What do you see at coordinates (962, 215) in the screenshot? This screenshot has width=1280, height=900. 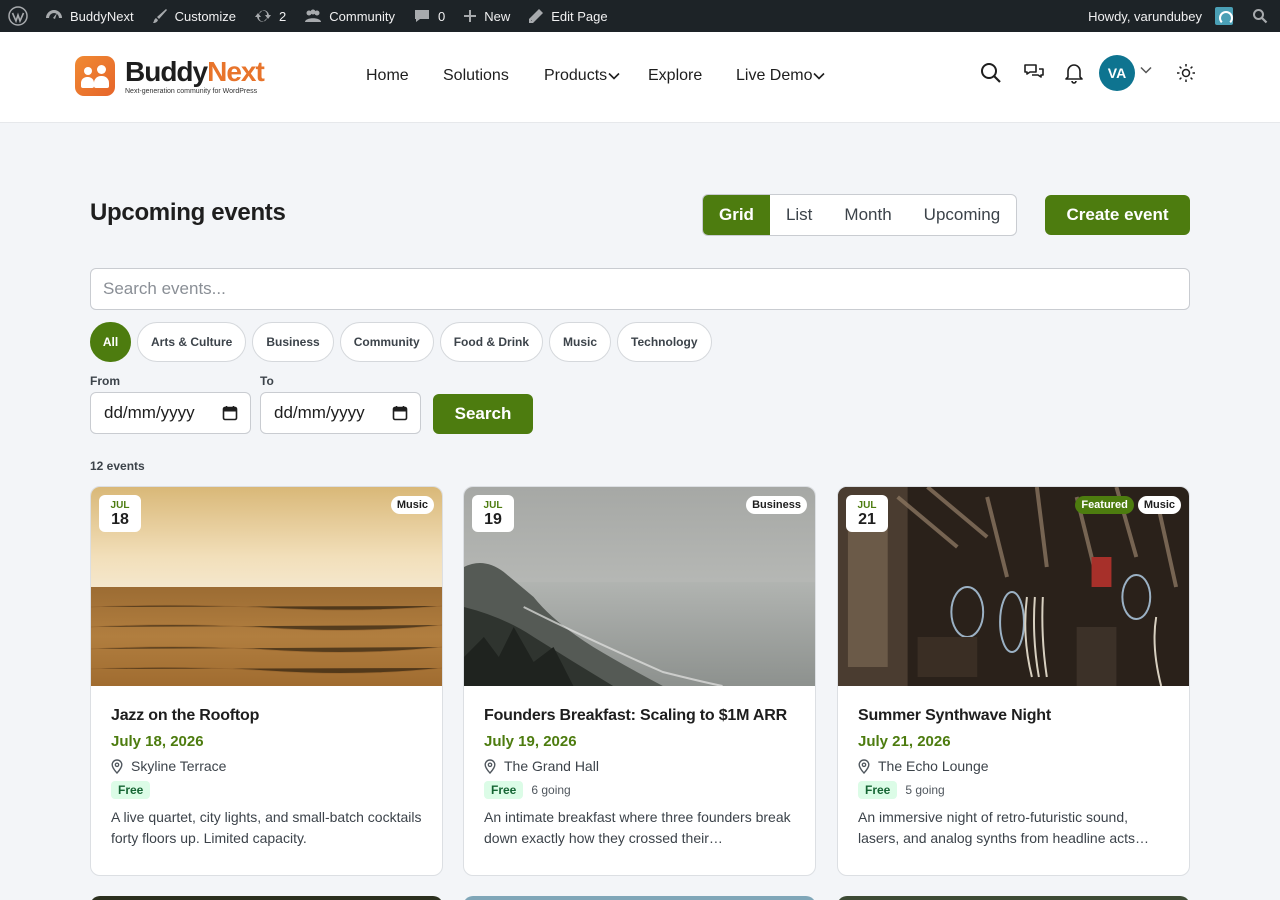 I see `view-upcoming-button: Upcoming` at bounding box center [962, 215].